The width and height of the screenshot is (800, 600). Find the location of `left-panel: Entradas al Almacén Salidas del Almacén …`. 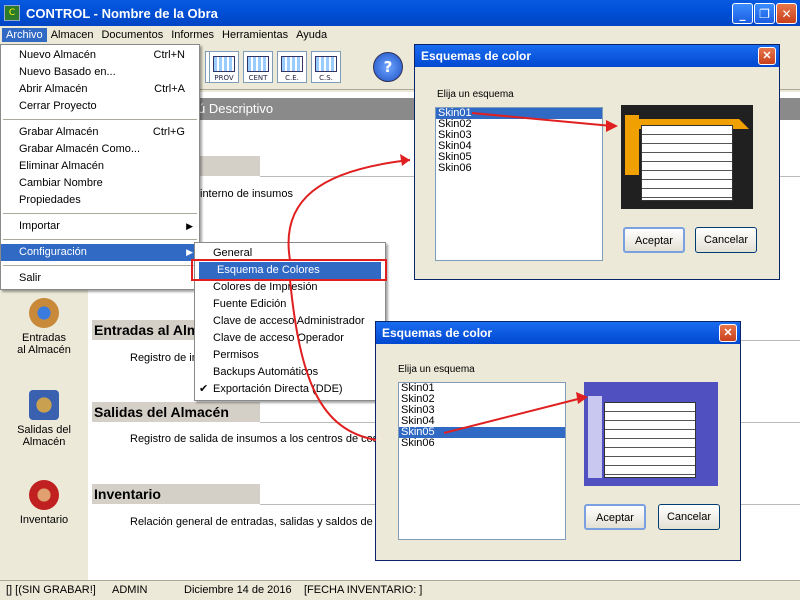

left-panel: Entradas al Almacén Salidas del Almacén … is located at coordinates (44, 435).